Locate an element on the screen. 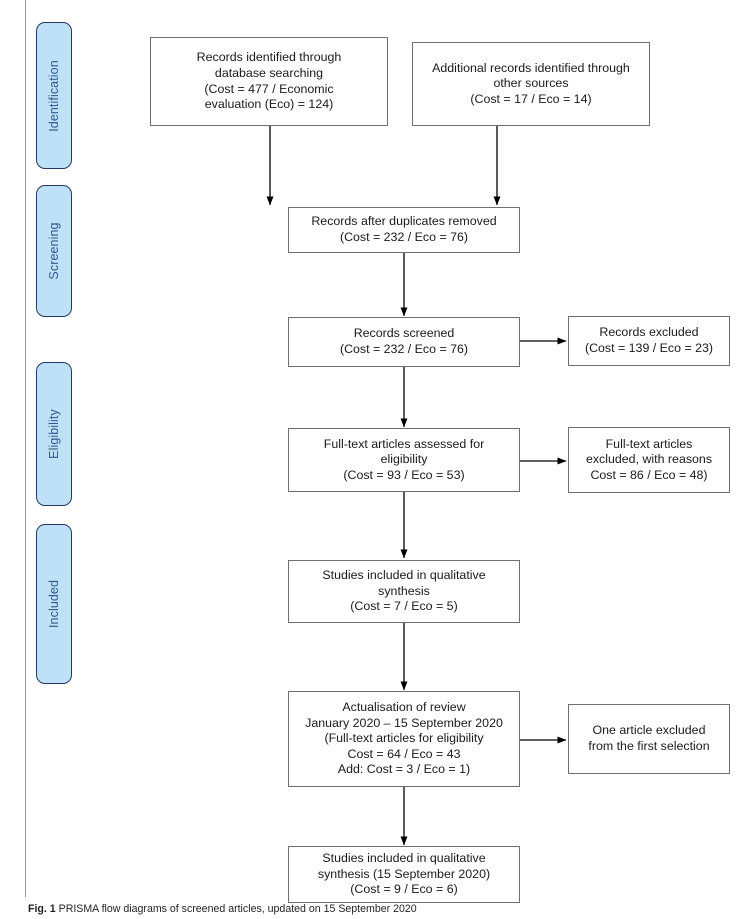  stage-pill-eligibility-label: Eligibility is located at coordinates (54, 434).